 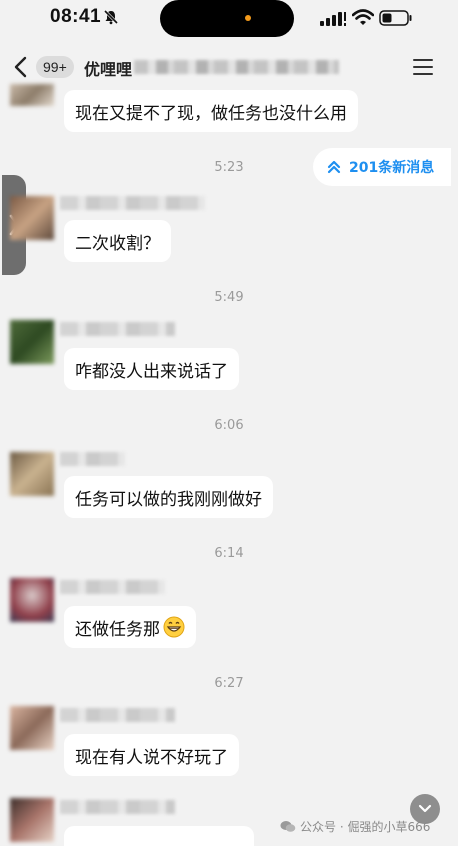 I want to click on dynamic-island, so click(x=227, y=18).